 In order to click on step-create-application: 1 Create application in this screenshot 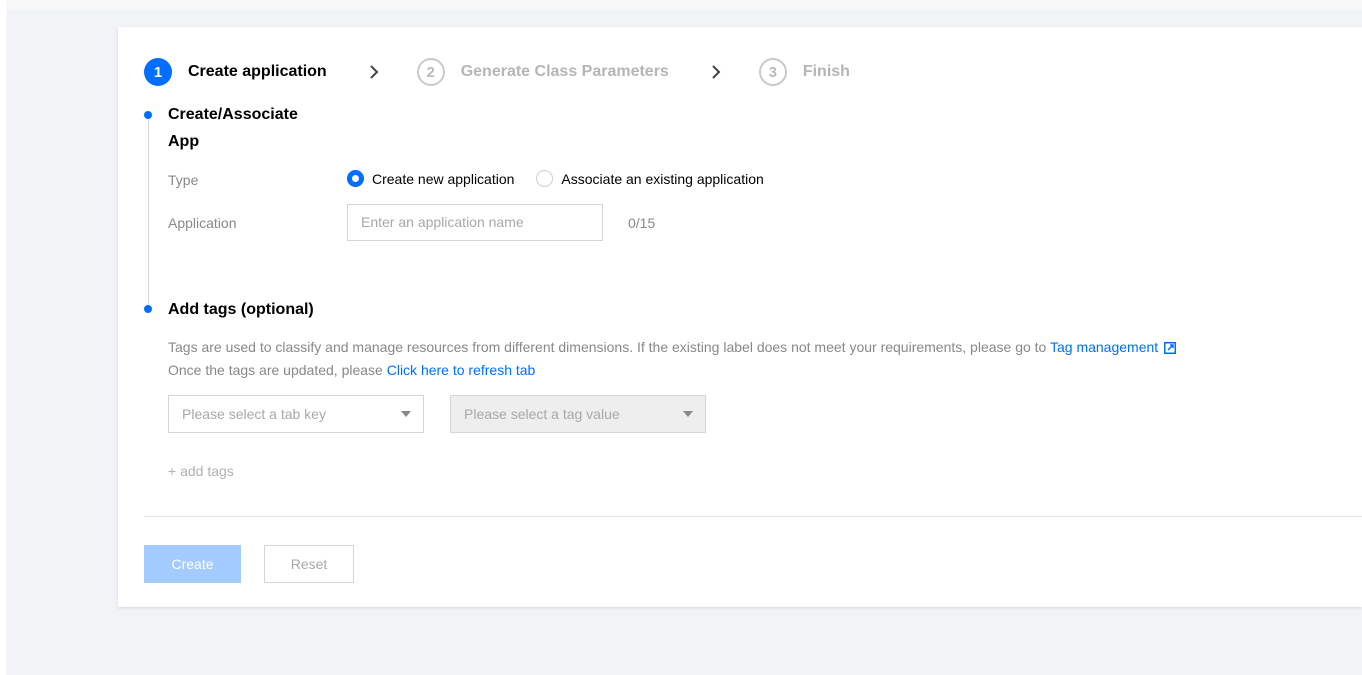, I will do `click(235, 72)`.